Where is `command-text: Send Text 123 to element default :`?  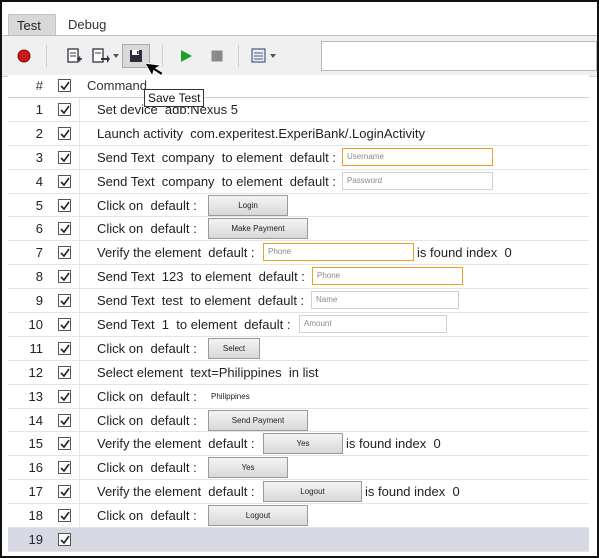 command-text: Send Text 123 to element default : is located at coordinates (201, 277).